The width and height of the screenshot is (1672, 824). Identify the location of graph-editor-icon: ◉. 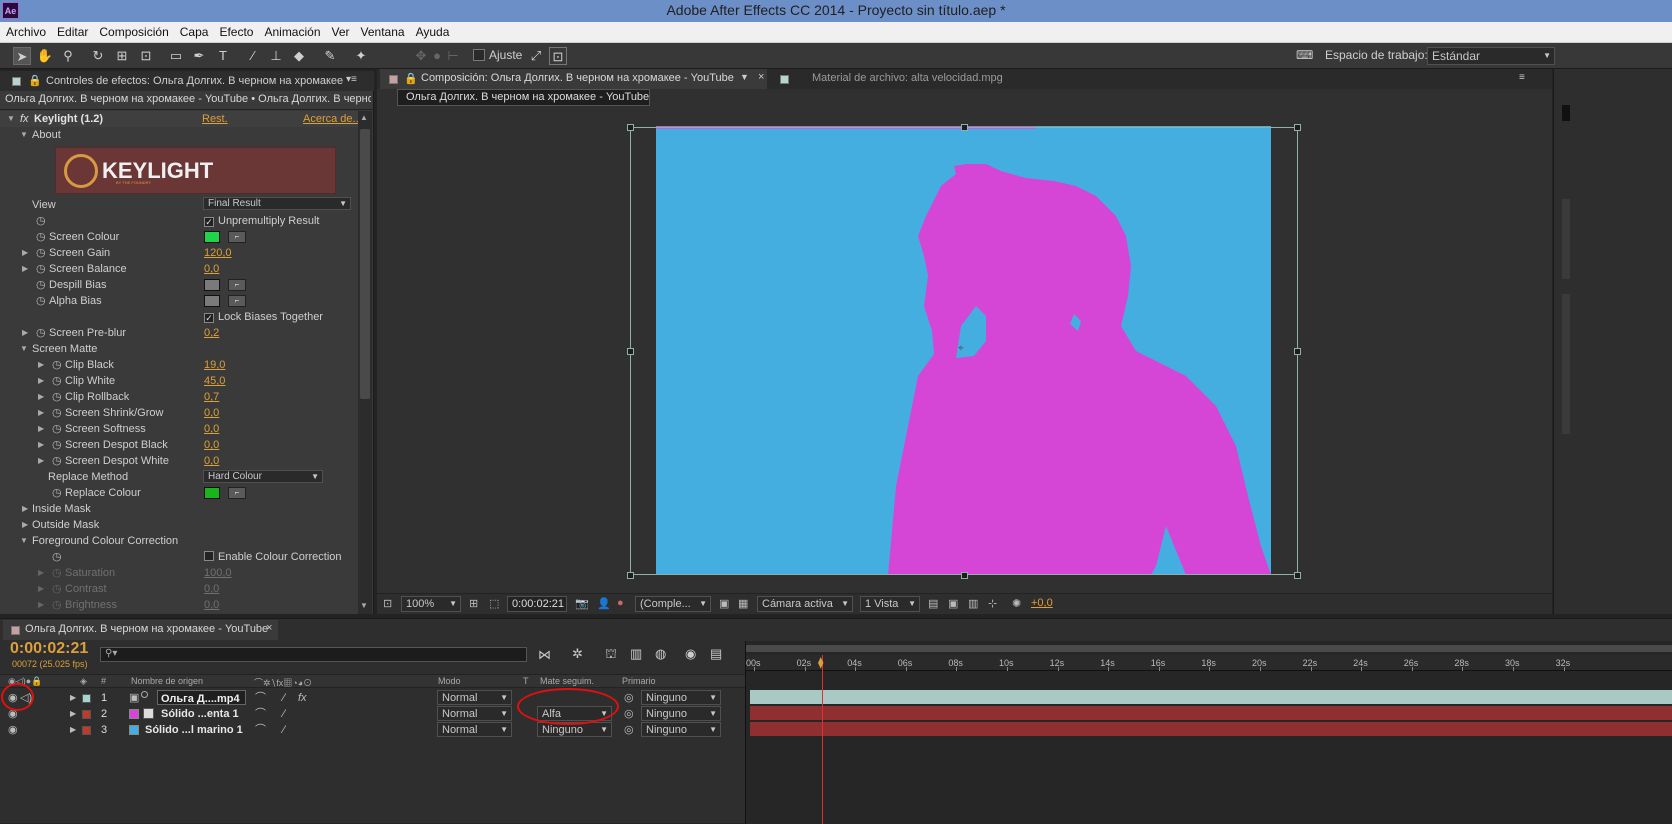
(690, 654).